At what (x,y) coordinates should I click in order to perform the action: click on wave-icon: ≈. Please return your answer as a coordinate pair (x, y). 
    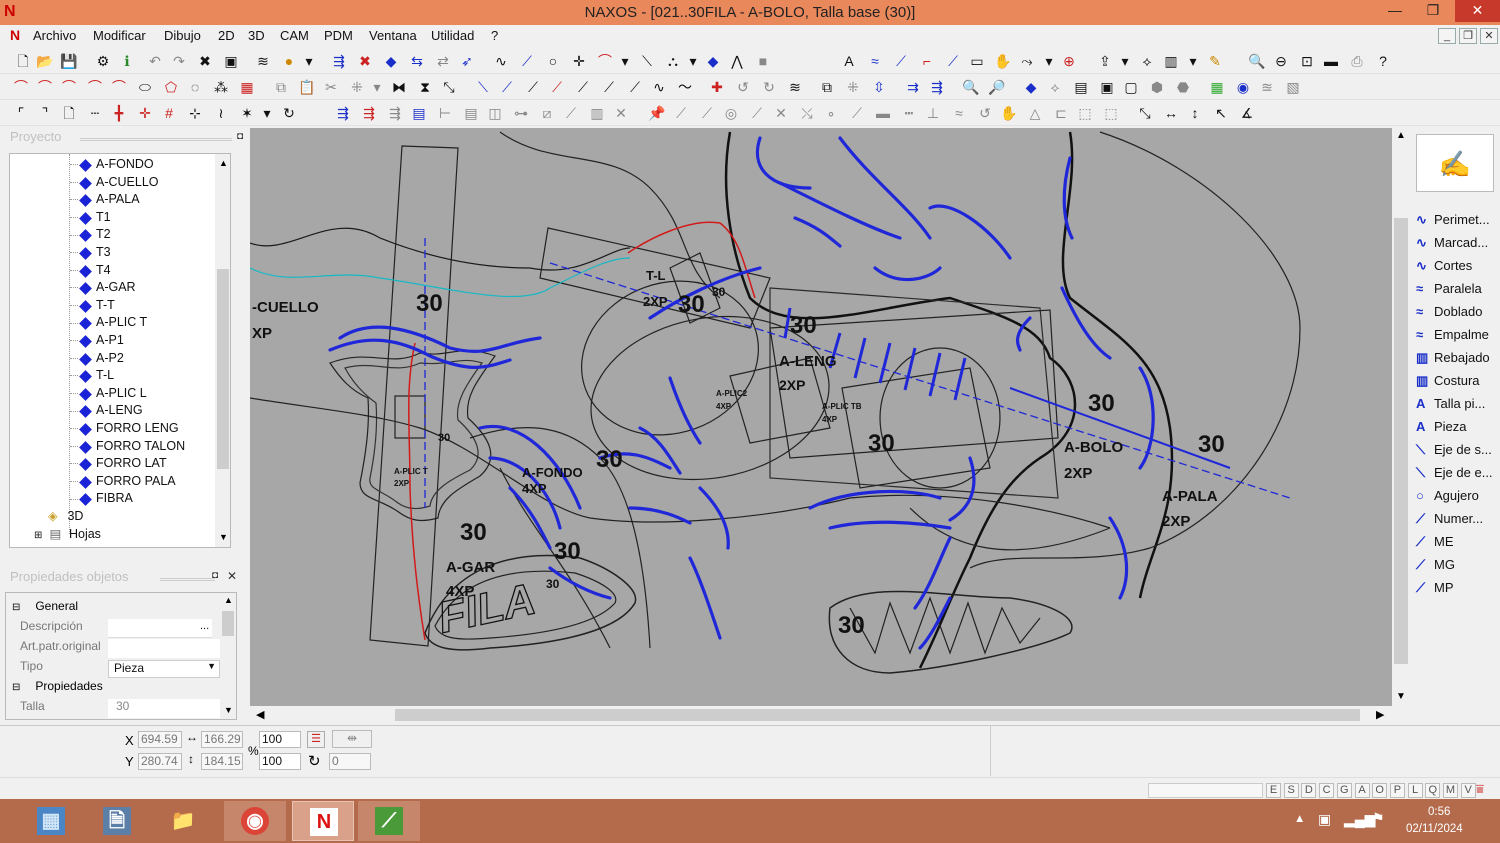
    Looking at the image, I should click on (875, 61).